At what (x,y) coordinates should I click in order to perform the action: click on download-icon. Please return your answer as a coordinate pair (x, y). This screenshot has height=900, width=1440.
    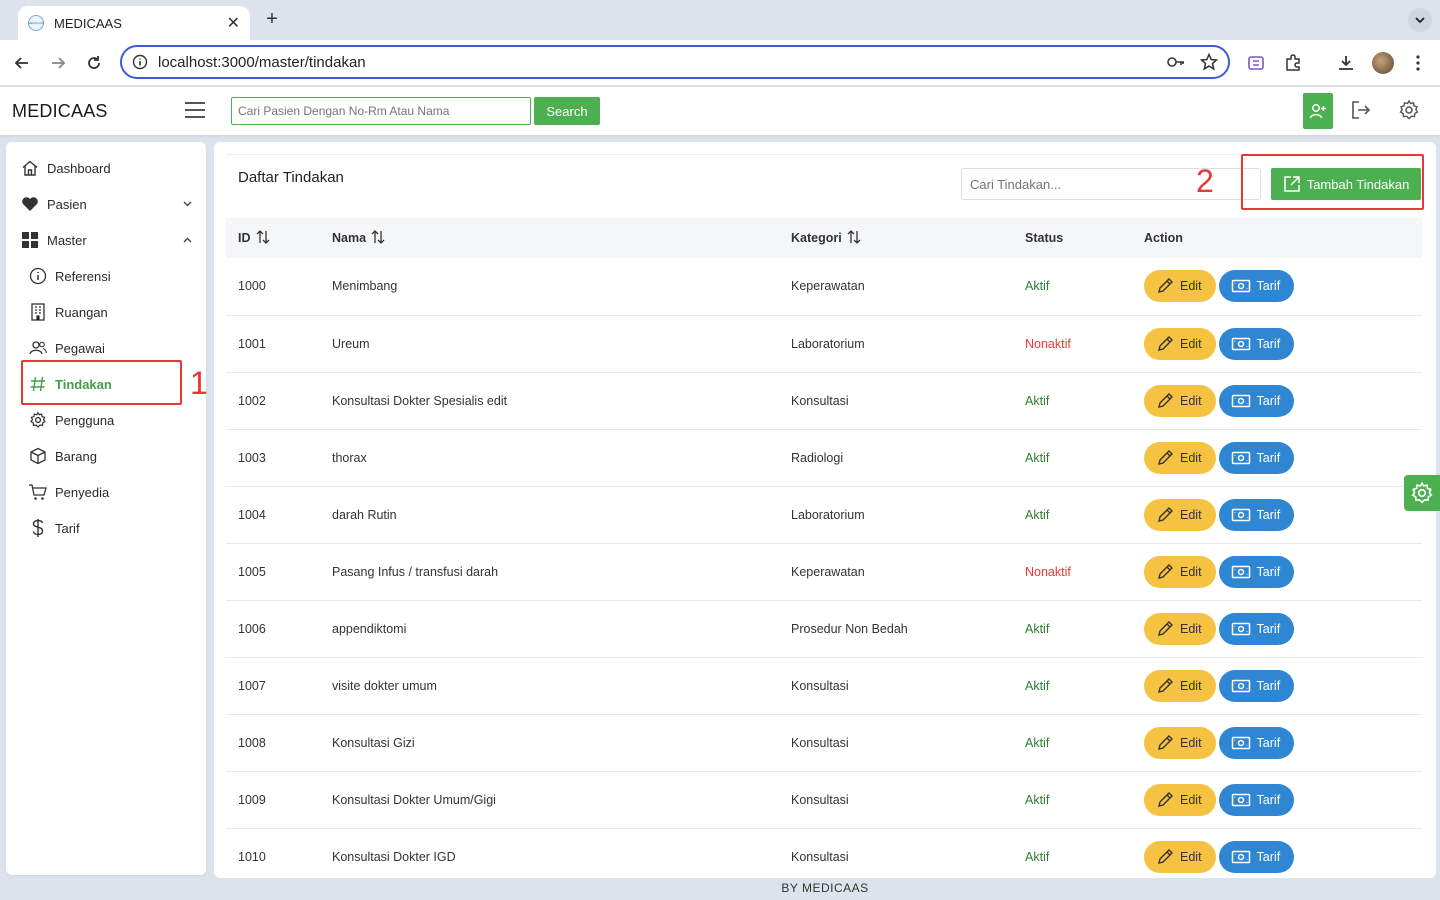
    Looking at the image, I should click on (1346, 63).